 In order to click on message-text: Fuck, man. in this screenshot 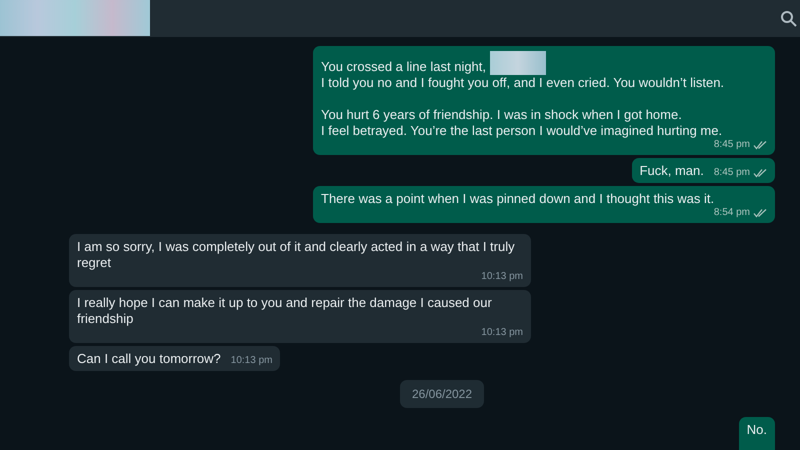, I will do `click(672, 171)`.